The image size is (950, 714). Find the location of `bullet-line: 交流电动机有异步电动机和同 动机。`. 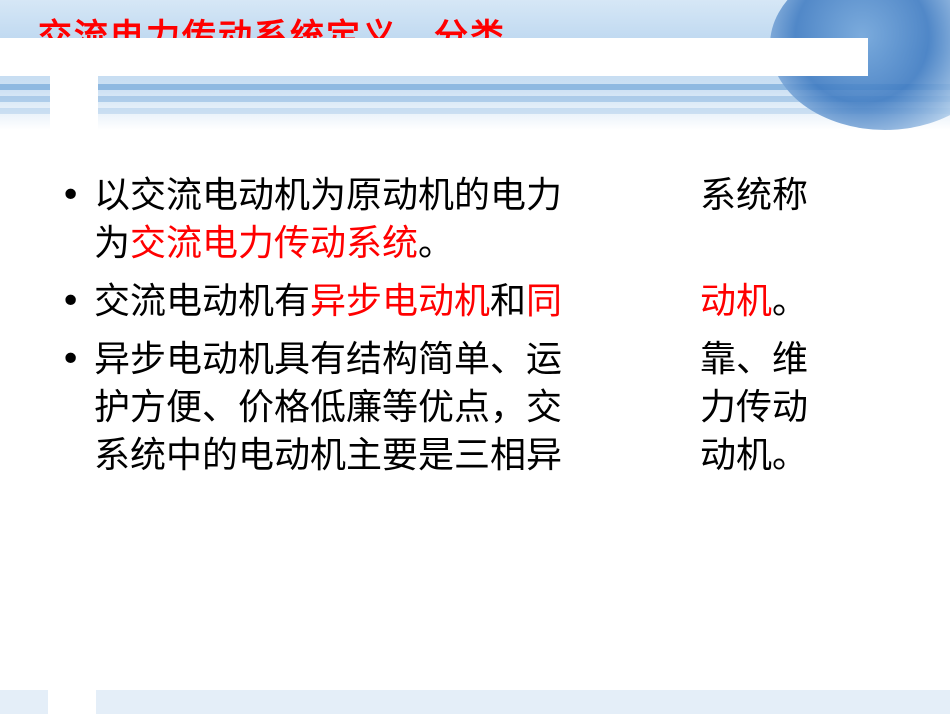

bullet-line: 交流电动机有异步电动机和同 动机。 is located at coordinates (487, 302).